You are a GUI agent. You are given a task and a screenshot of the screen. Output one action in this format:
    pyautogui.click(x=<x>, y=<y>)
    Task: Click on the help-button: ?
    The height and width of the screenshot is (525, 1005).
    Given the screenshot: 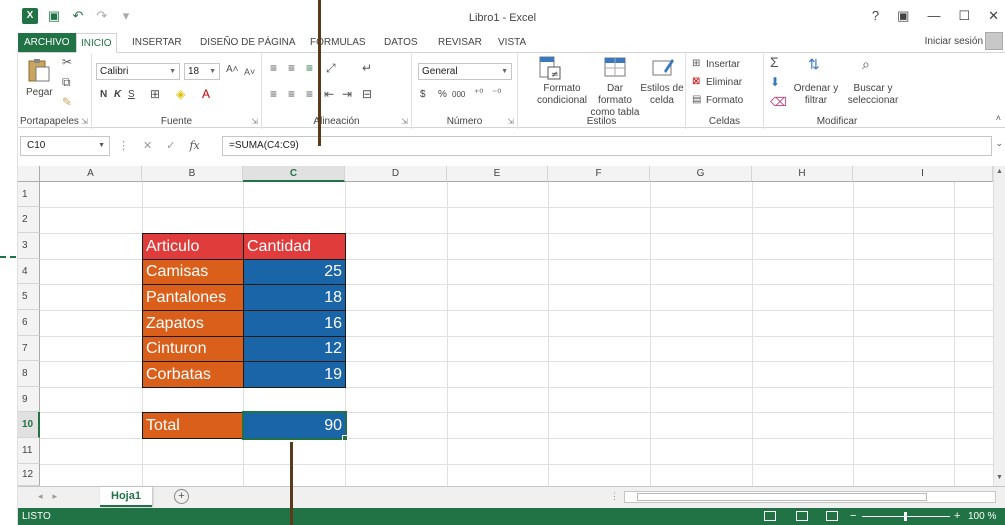 What is the action you would take?
    pyautogui.click(x=875, y=16)
    